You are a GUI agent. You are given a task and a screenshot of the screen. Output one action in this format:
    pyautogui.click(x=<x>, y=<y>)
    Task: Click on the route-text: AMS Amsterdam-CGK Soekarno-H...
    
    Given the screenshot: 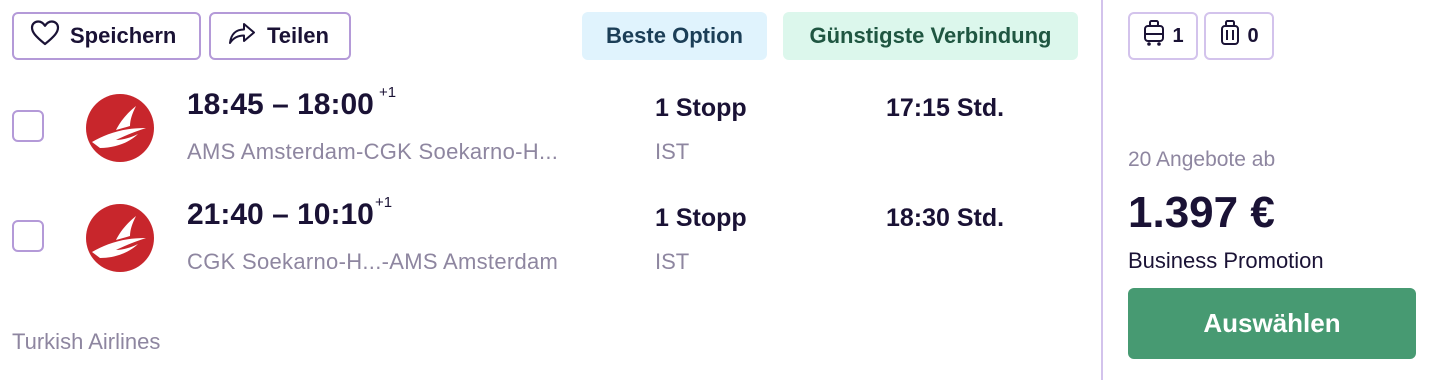 What is the action you would take?
    pyautogui.click(x=373, y=151)
    